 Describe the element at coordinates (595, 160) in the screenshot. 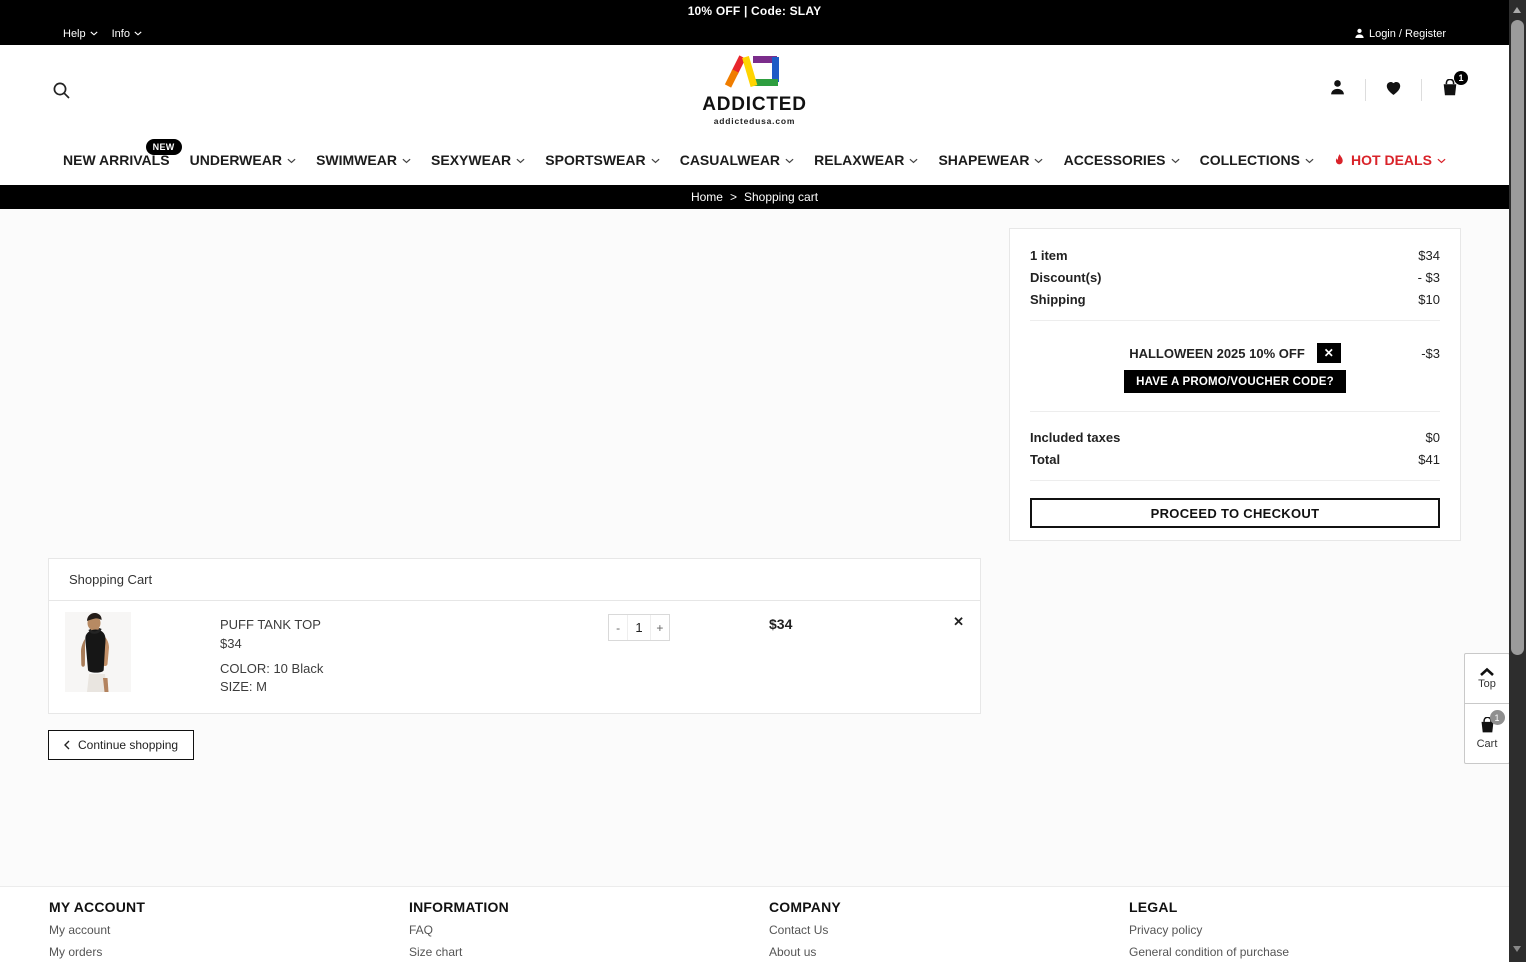

I see `nav-label: SPORTSWEAR` at that location.